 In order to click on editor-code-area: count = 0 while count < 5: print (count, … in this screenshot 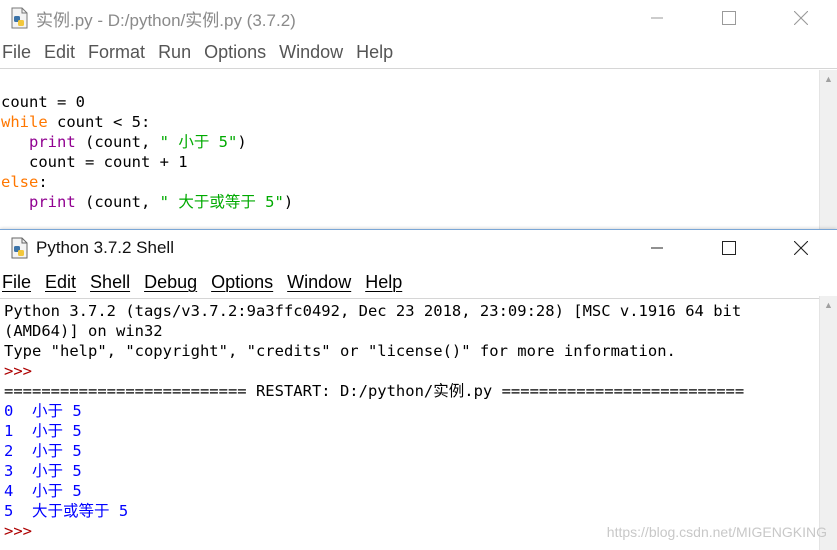, I will do `click(147, 152)`.